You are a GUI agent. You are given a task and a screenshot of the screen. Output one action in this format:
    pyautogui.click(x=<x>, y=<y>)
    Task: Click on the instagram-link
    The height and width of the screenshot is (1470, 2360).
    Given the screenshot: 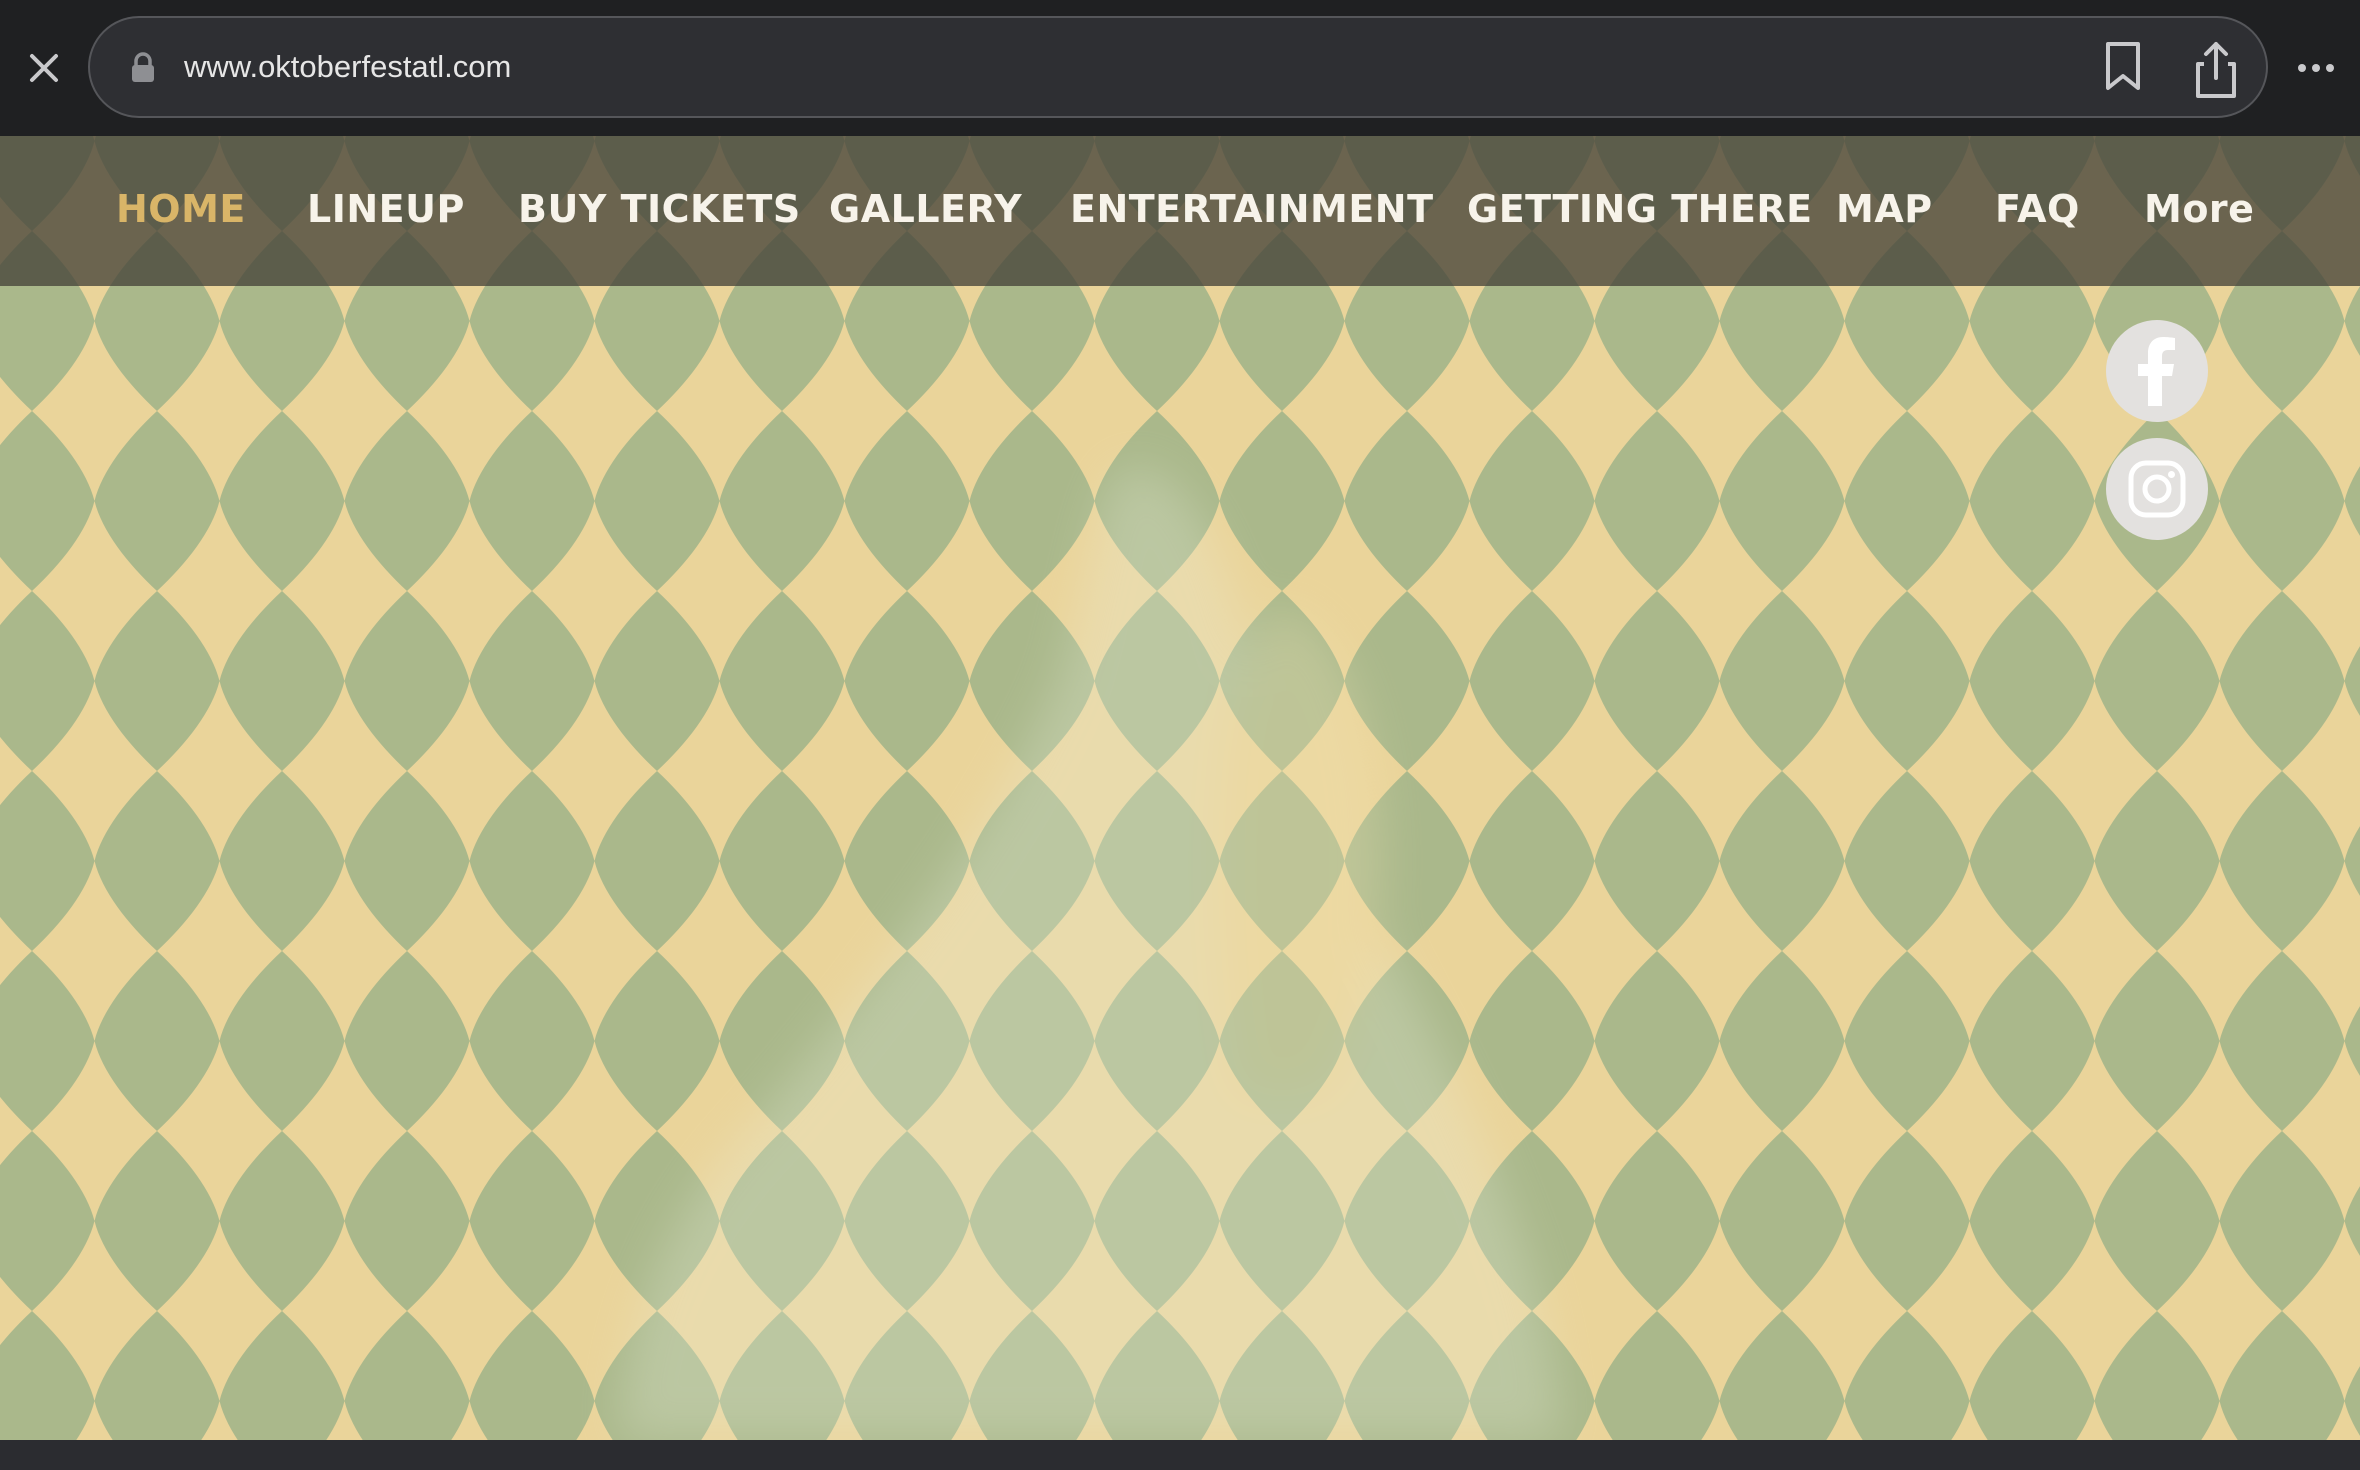 What is the action you would take?
    pyautogui.click(x=2157, y=489)
    